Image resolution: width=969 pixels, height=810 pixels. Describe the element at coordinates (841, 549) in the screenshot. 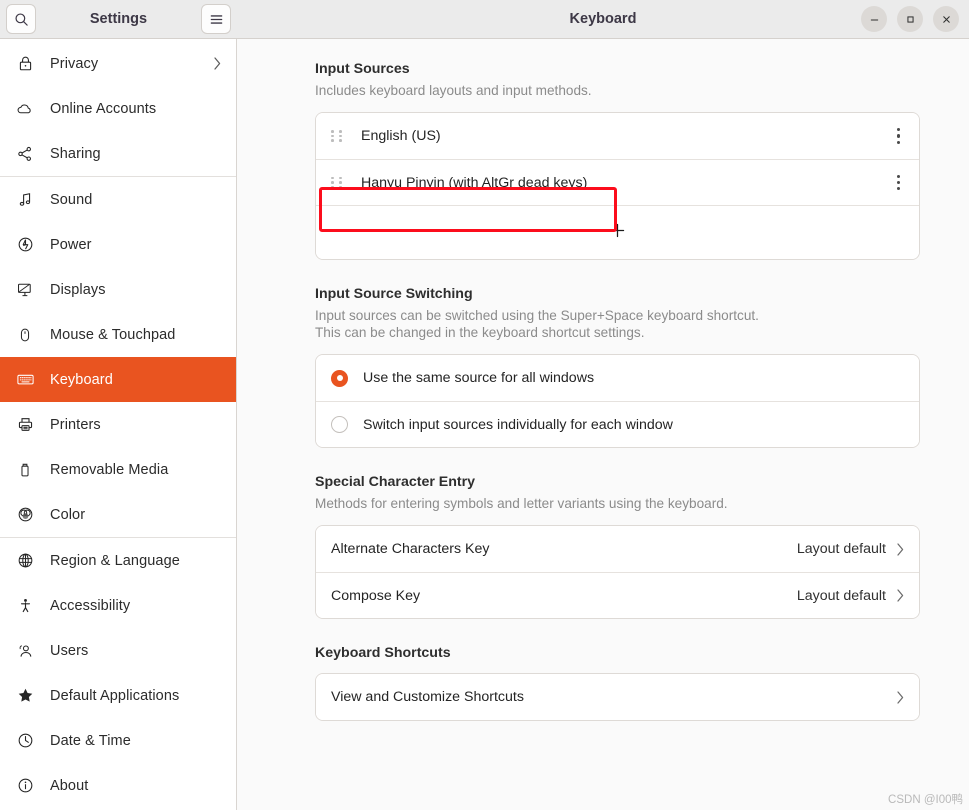

I see `alternate-characters-key-value: Layout default` at that location.